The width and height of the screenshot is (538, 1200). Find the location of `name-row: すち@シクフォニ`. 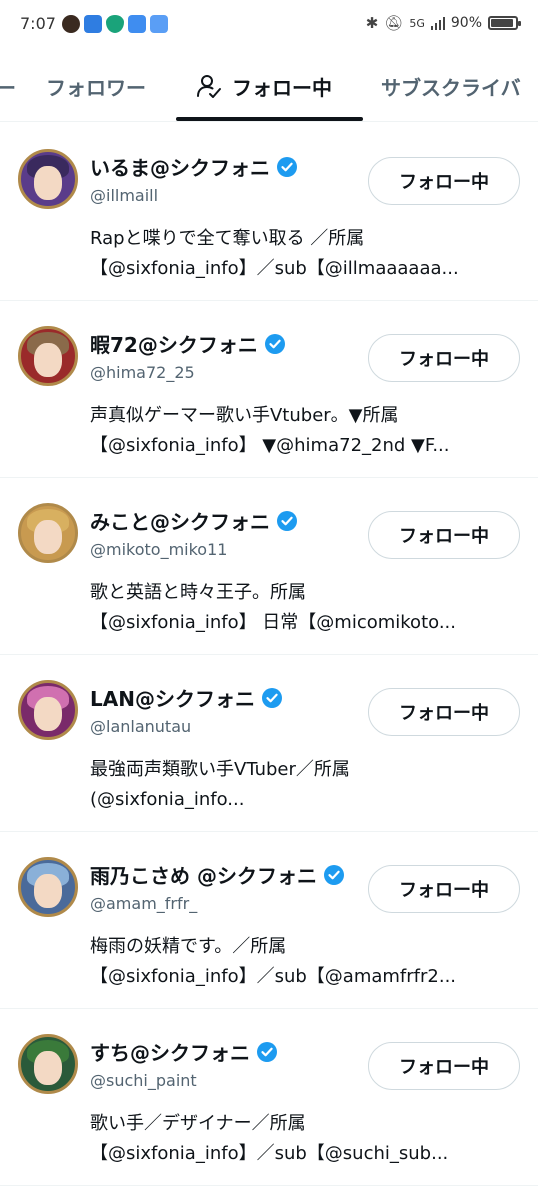

name-row: すち@シクフォニ is located at coordinates (184, 1051).